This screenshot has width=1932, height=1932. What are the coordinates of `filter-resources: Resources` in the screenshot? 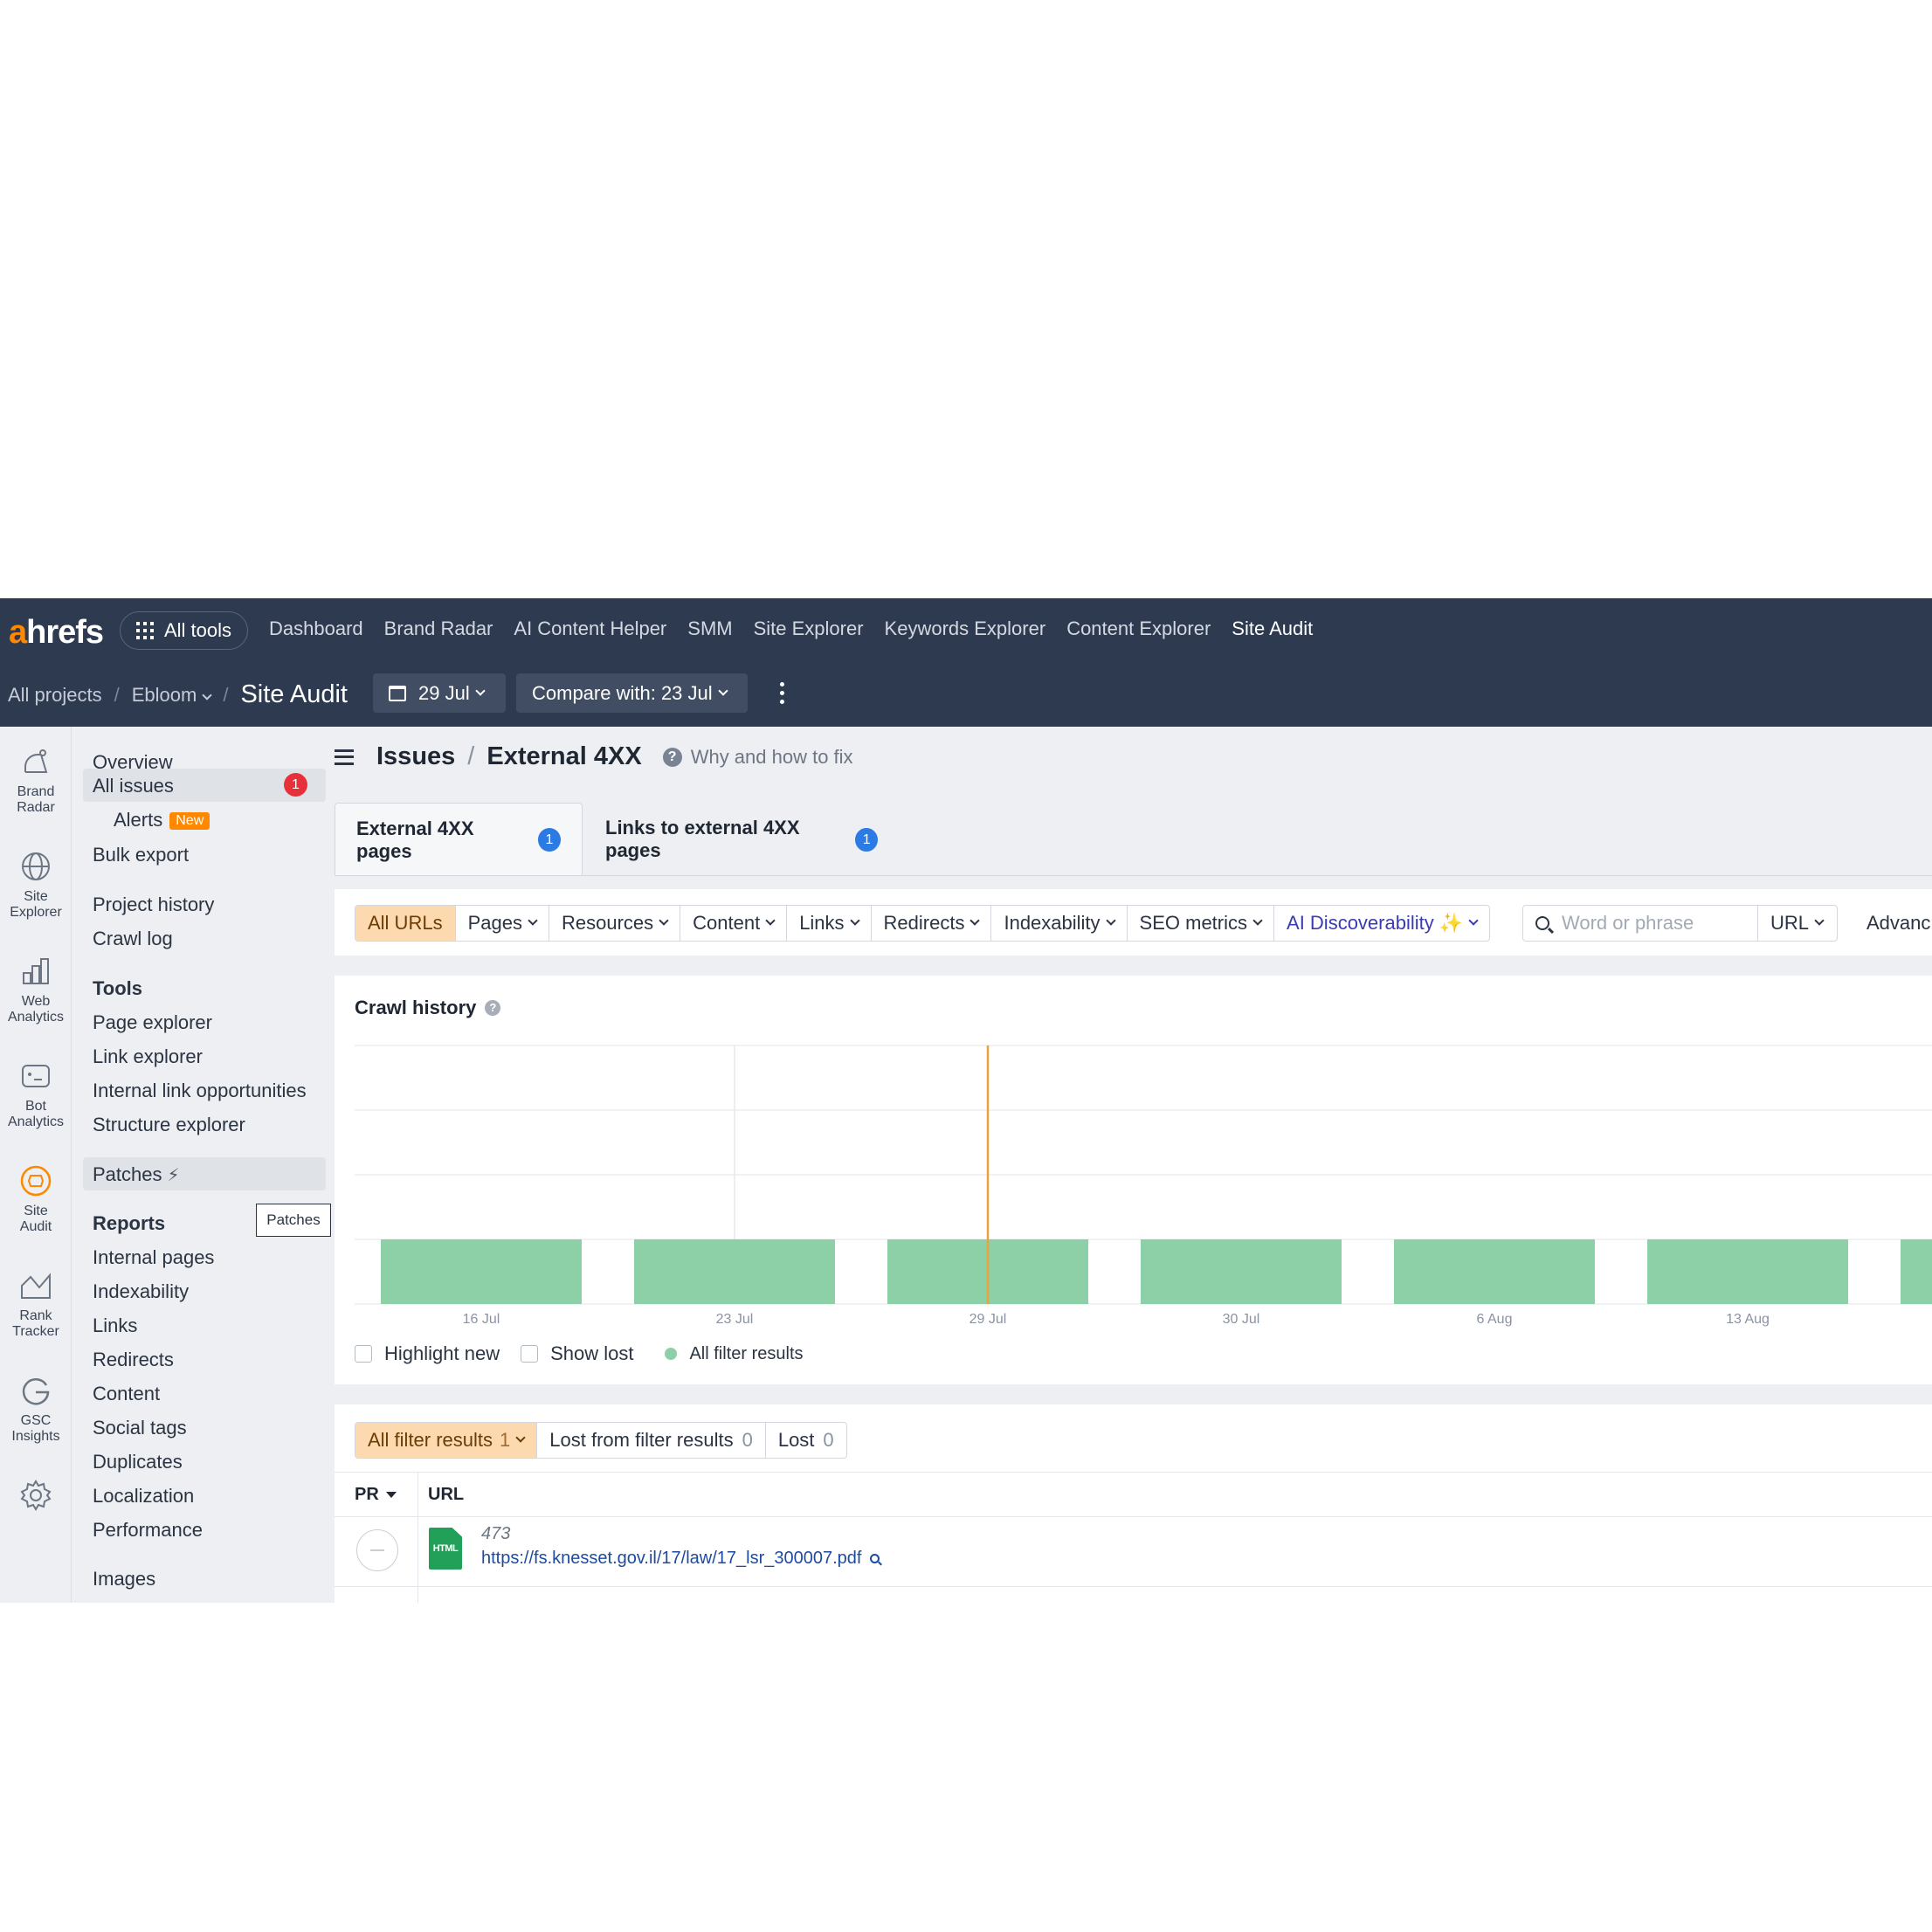 It's located at (615, 923).